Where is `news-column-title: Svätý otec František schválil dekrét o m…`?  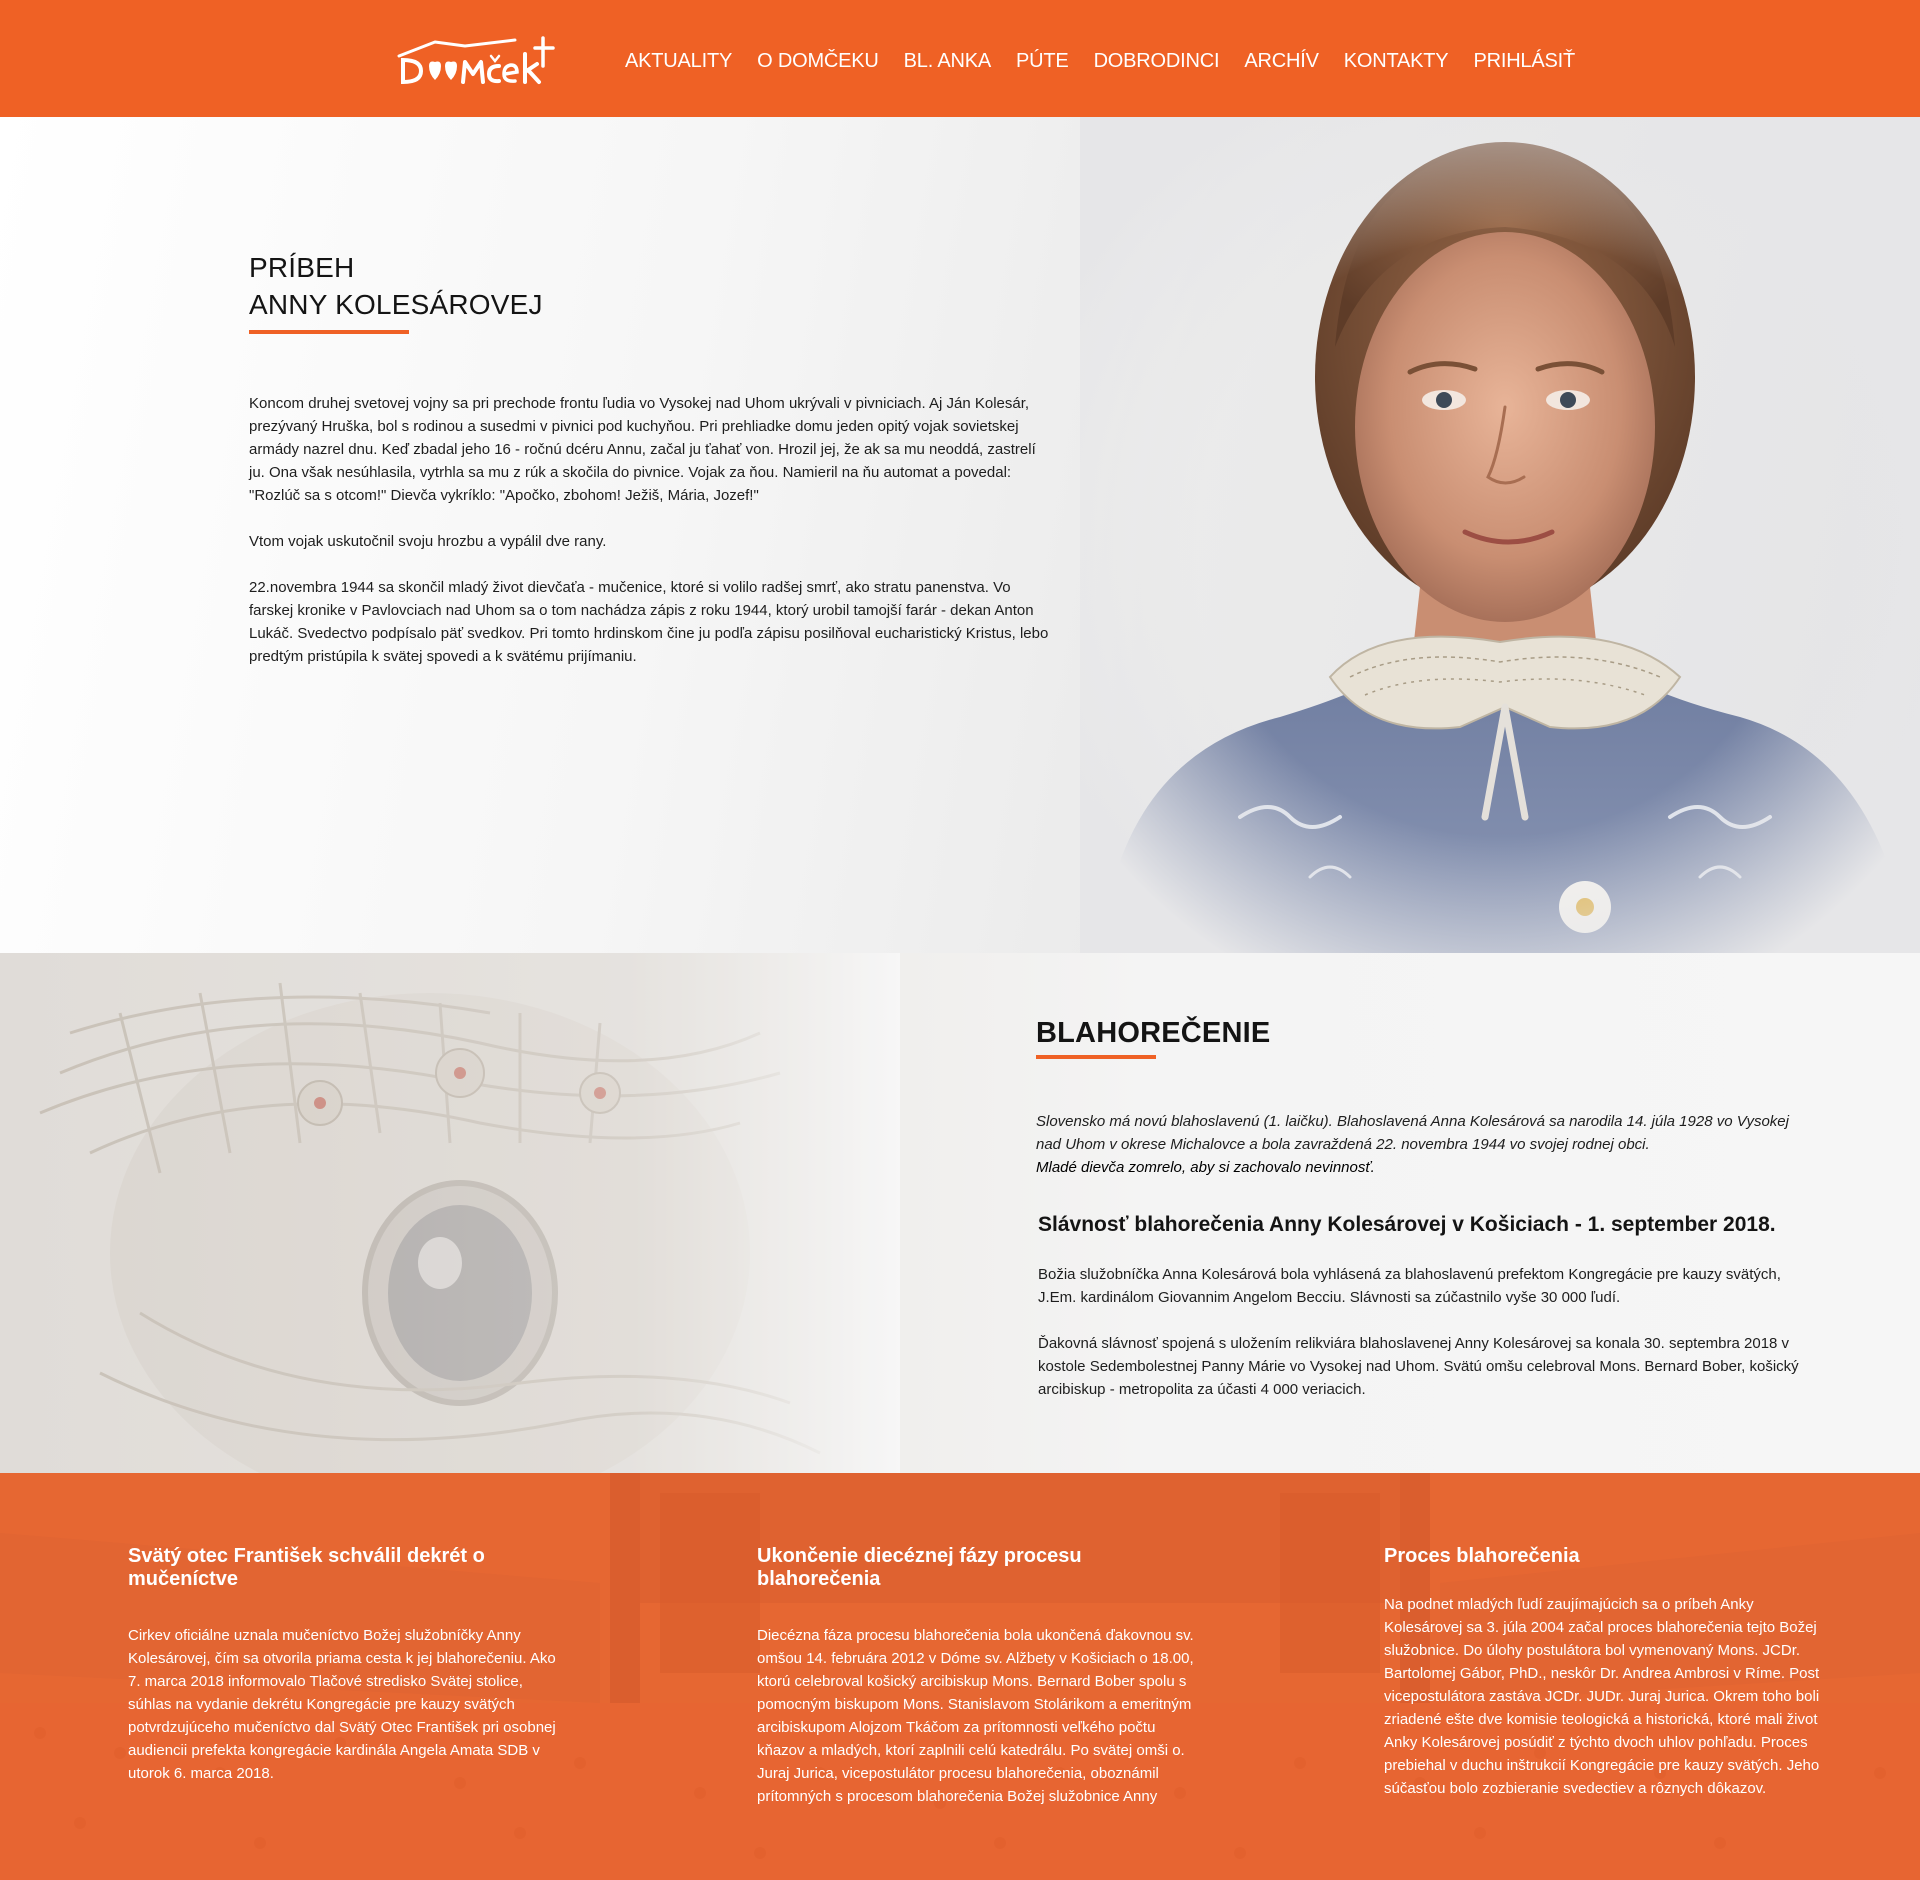 news-column-title: Svätý otec František schválil dekrét o m… is located at coordinates (348, 1568).